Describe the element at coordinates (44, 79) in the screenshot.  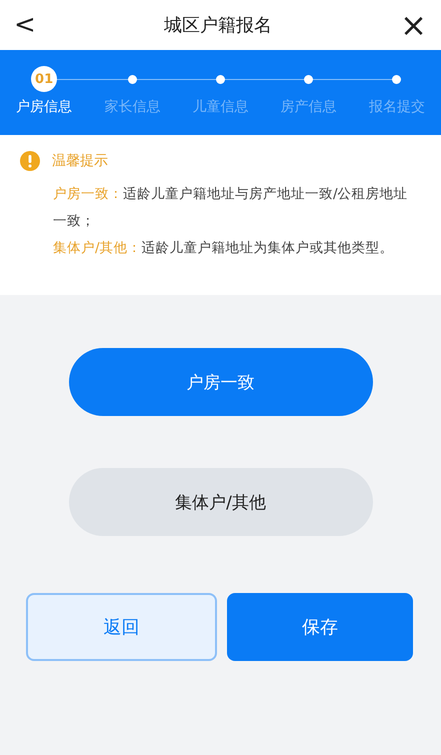
I see `step-number: 01` at that location.